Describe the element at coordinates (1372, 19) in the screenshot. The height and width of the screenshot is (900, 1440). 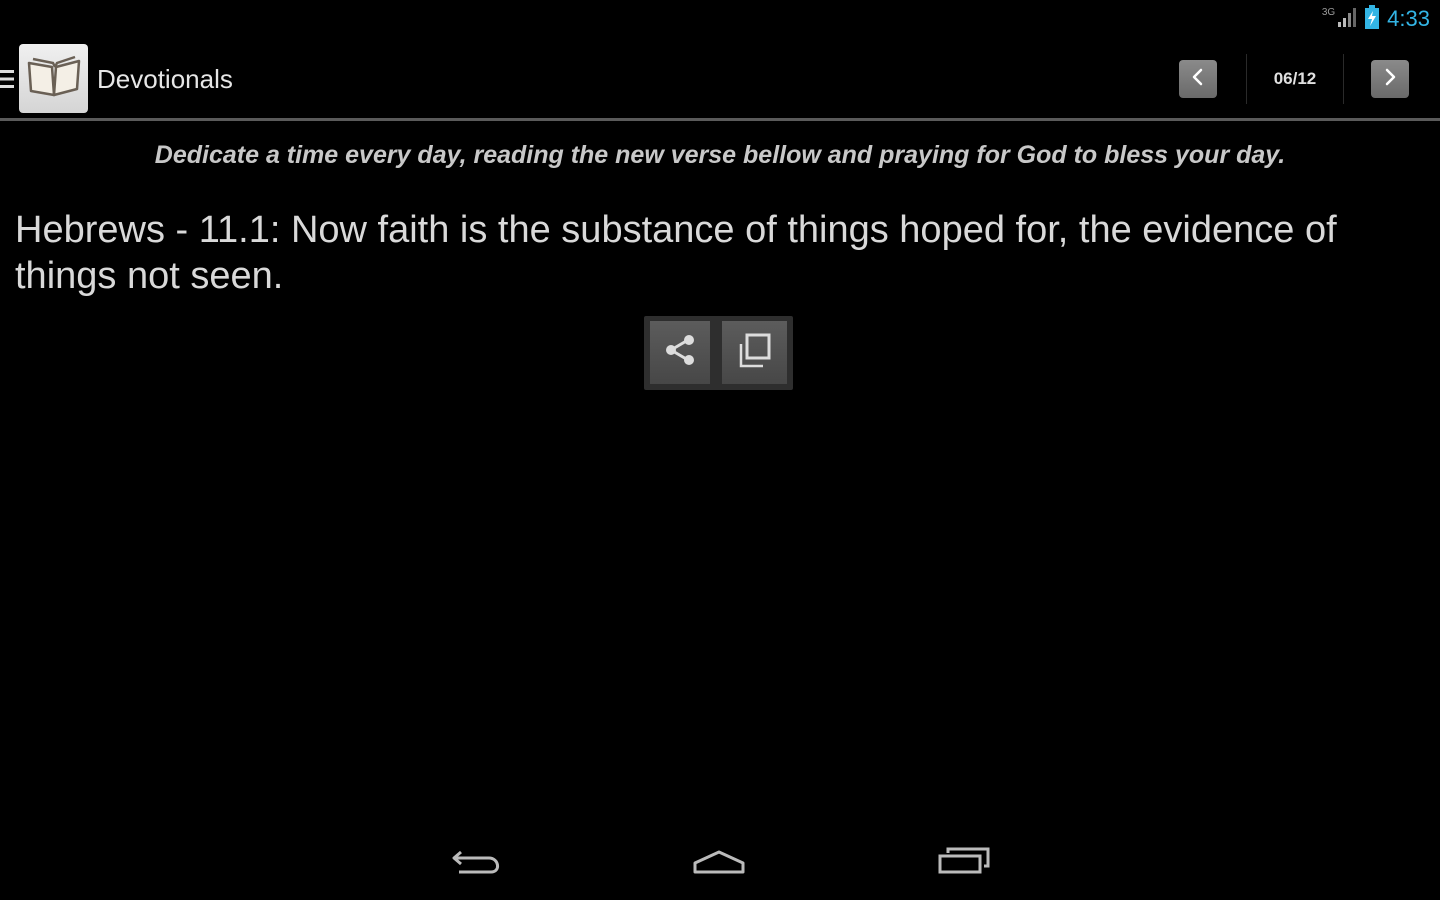
I see `battery-charging-icon` at that location.